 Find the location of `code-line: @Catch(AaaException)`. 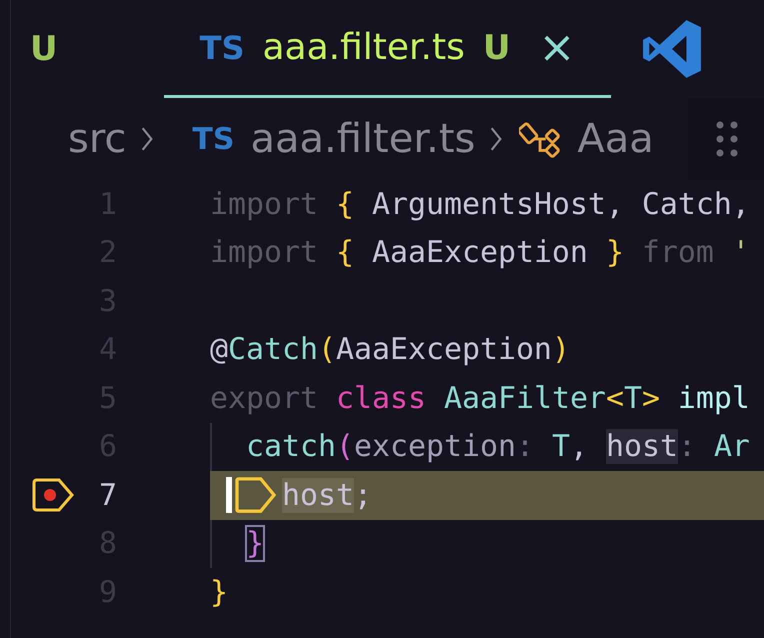

code-line: @Catch(AaaException) is located at coordinates (390, 350).